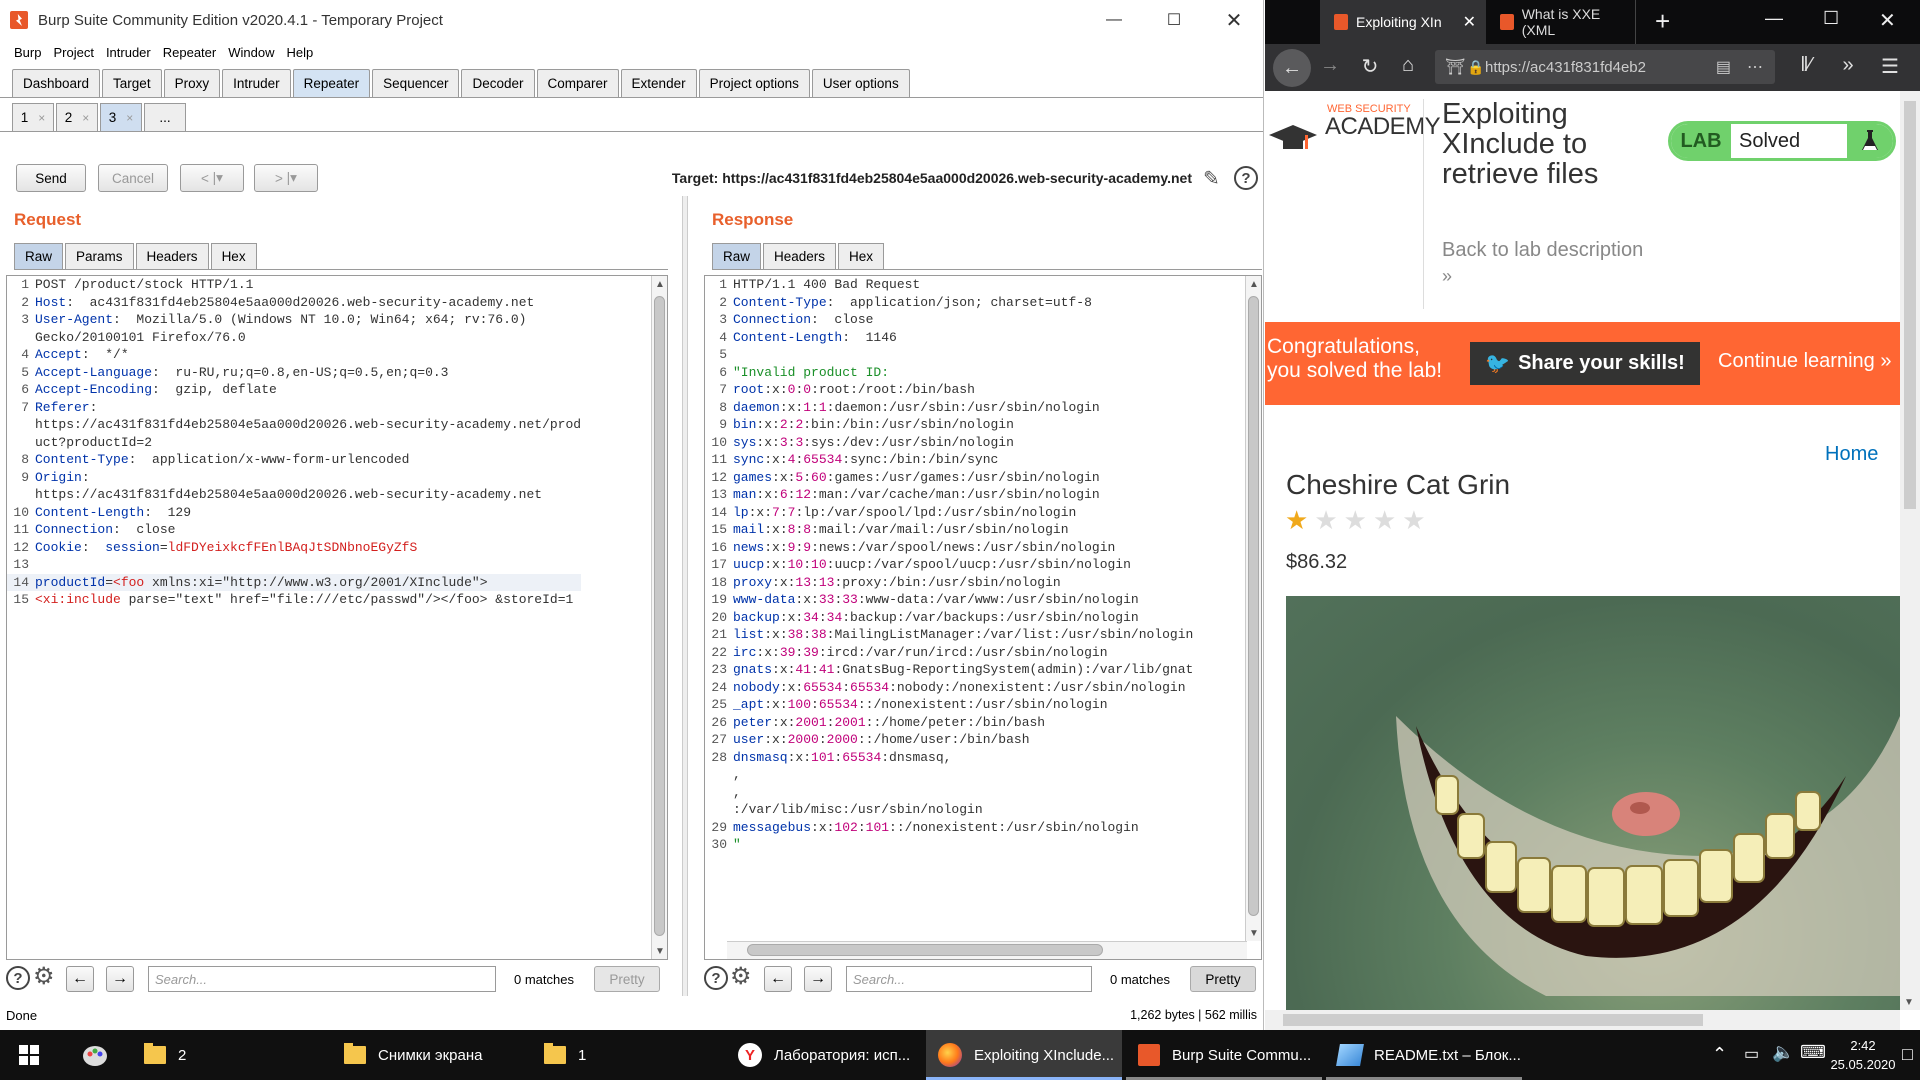  I want to click on volume-icon: 🔈, so click(1783, 1052).